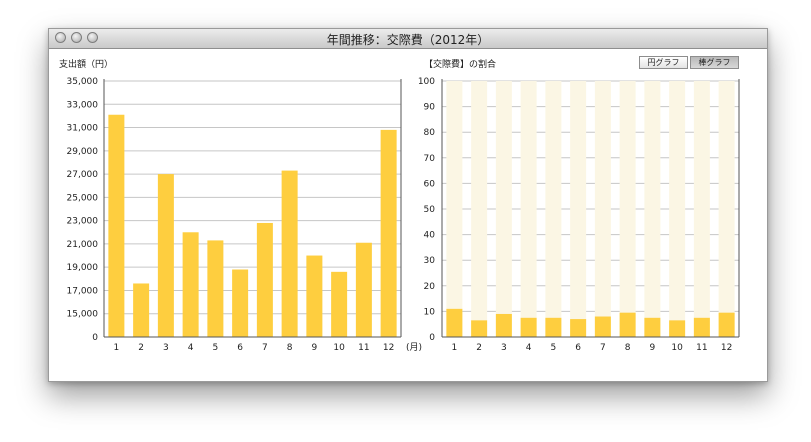 This screenshot has height=442, width=811. What do you see at coordinates (430, 210) in the screenshot?
I see `right-y-tick-label: 50` at bounding box center [430, 210].